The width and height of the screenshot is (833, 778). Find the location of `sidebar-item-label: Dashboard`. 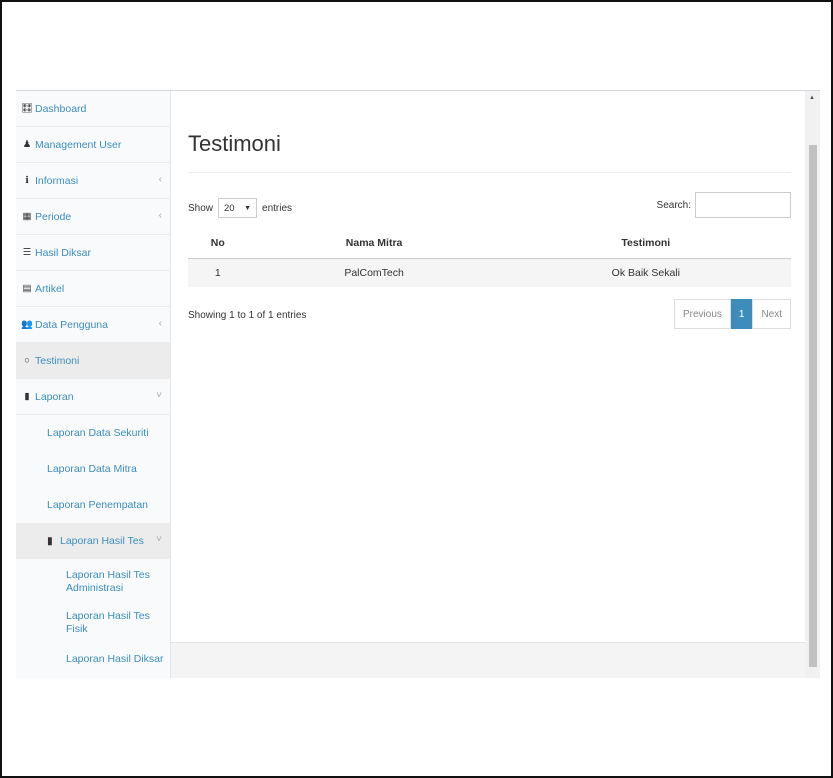

sidebar-item-label: Dashboard is located at coordinates (61, 108).